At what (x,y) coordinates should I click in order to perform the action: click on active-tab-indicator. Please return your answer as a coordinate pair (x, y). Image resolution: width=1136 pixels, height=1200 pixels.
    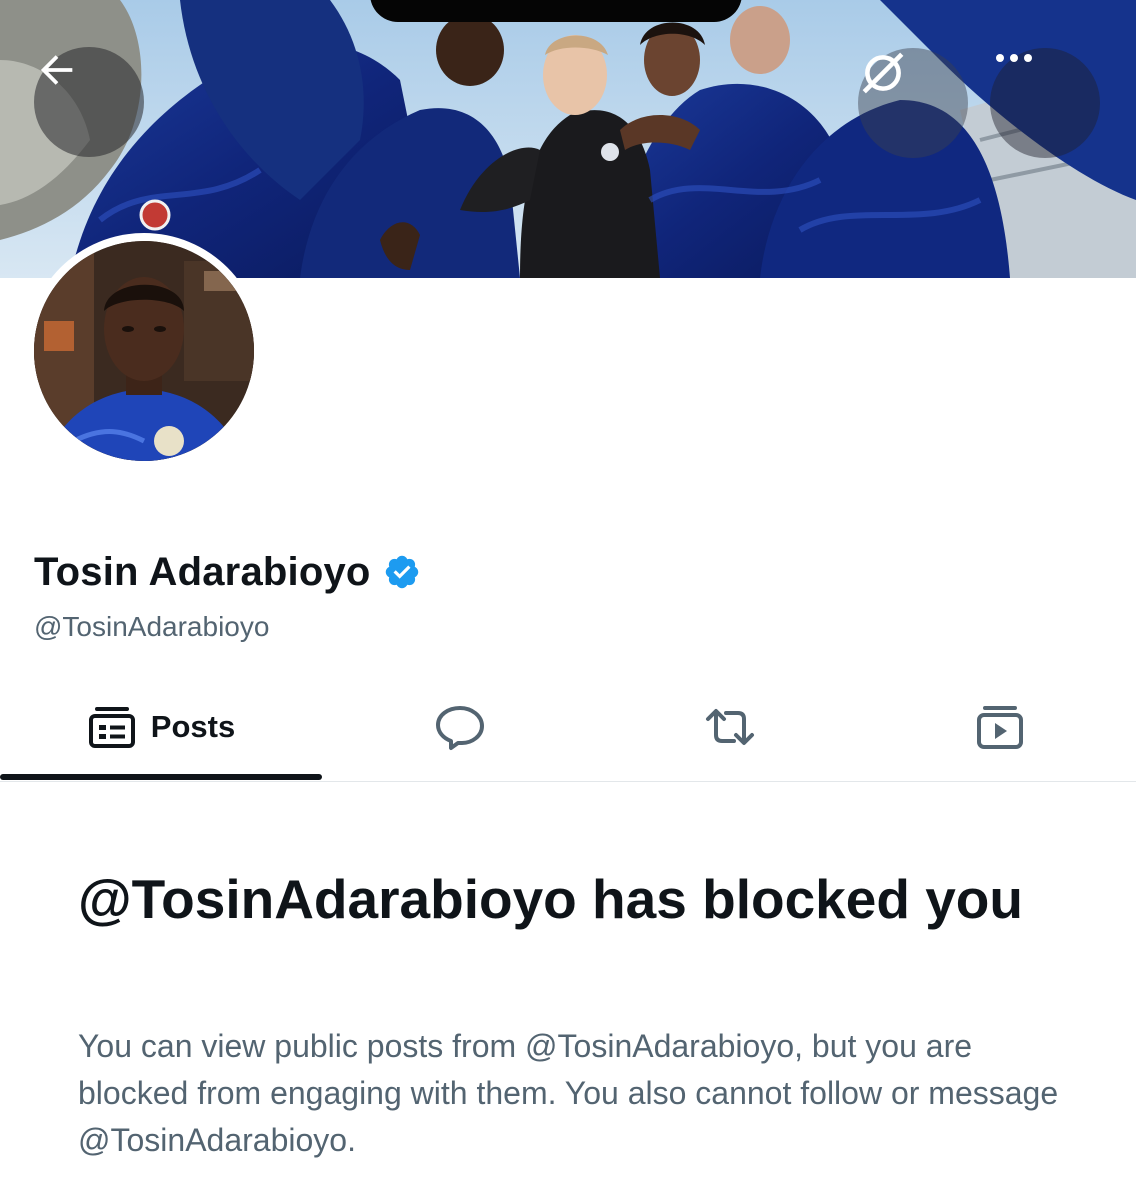
    Looking at the image, I should click on (161, 777).